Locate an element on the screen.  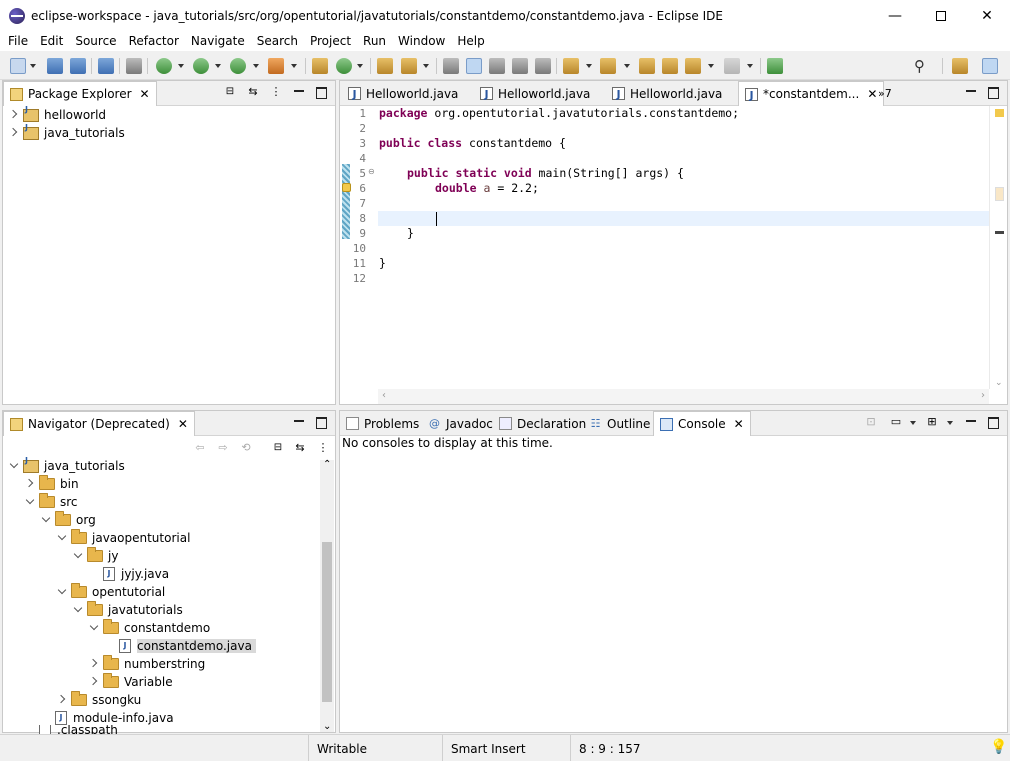
tree-item: Variable is located at coordinates (131, 682).